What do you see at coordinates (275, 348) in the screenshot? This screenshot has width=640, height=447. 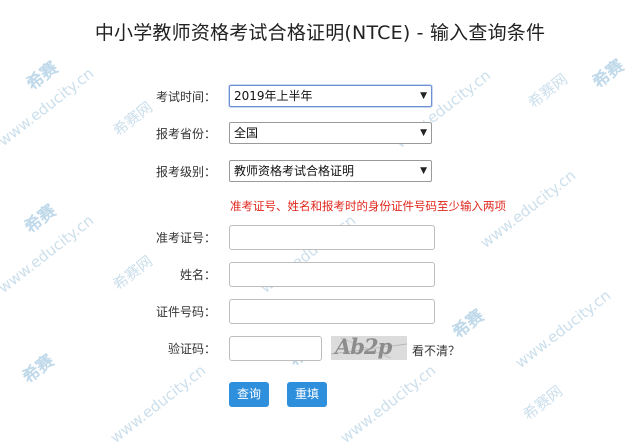 I see `captcha-input` at bounding box center [275, 348].